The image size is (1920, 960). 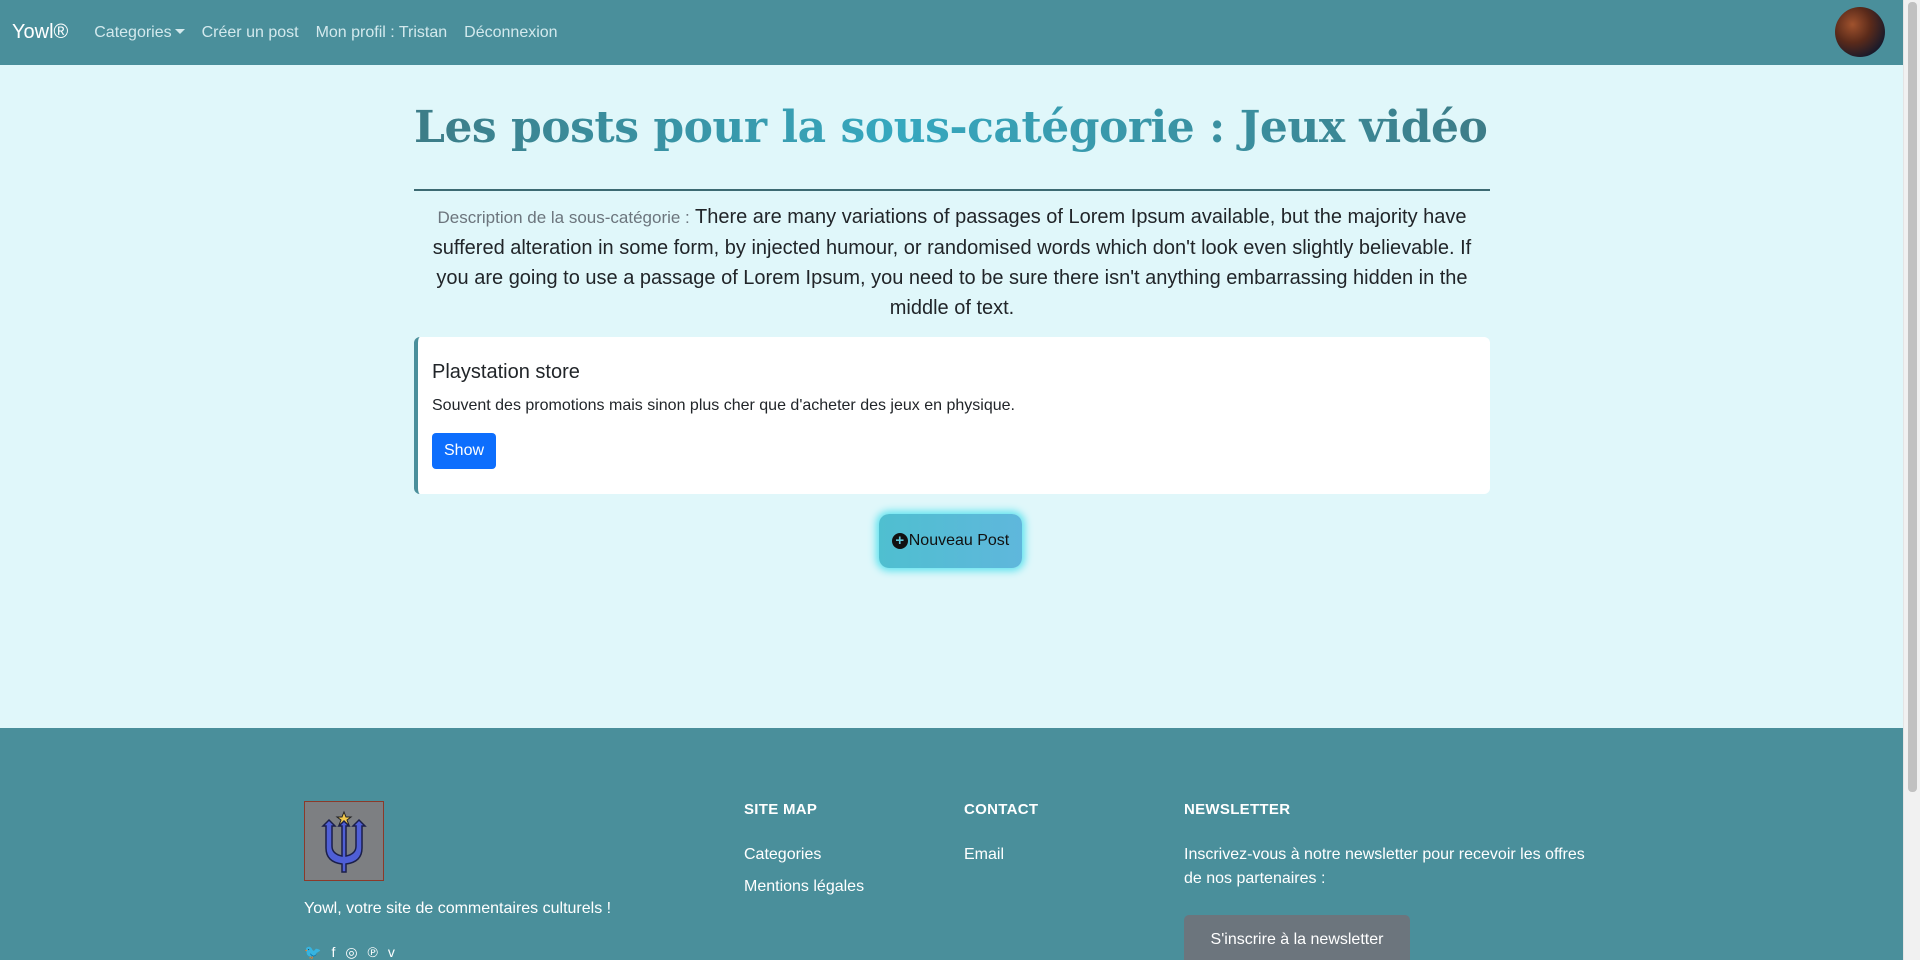 What do you see at coordinates (899, 541) in the screenshot?
I see `plus-circle-icon: +` at bounding box center [899, 541].